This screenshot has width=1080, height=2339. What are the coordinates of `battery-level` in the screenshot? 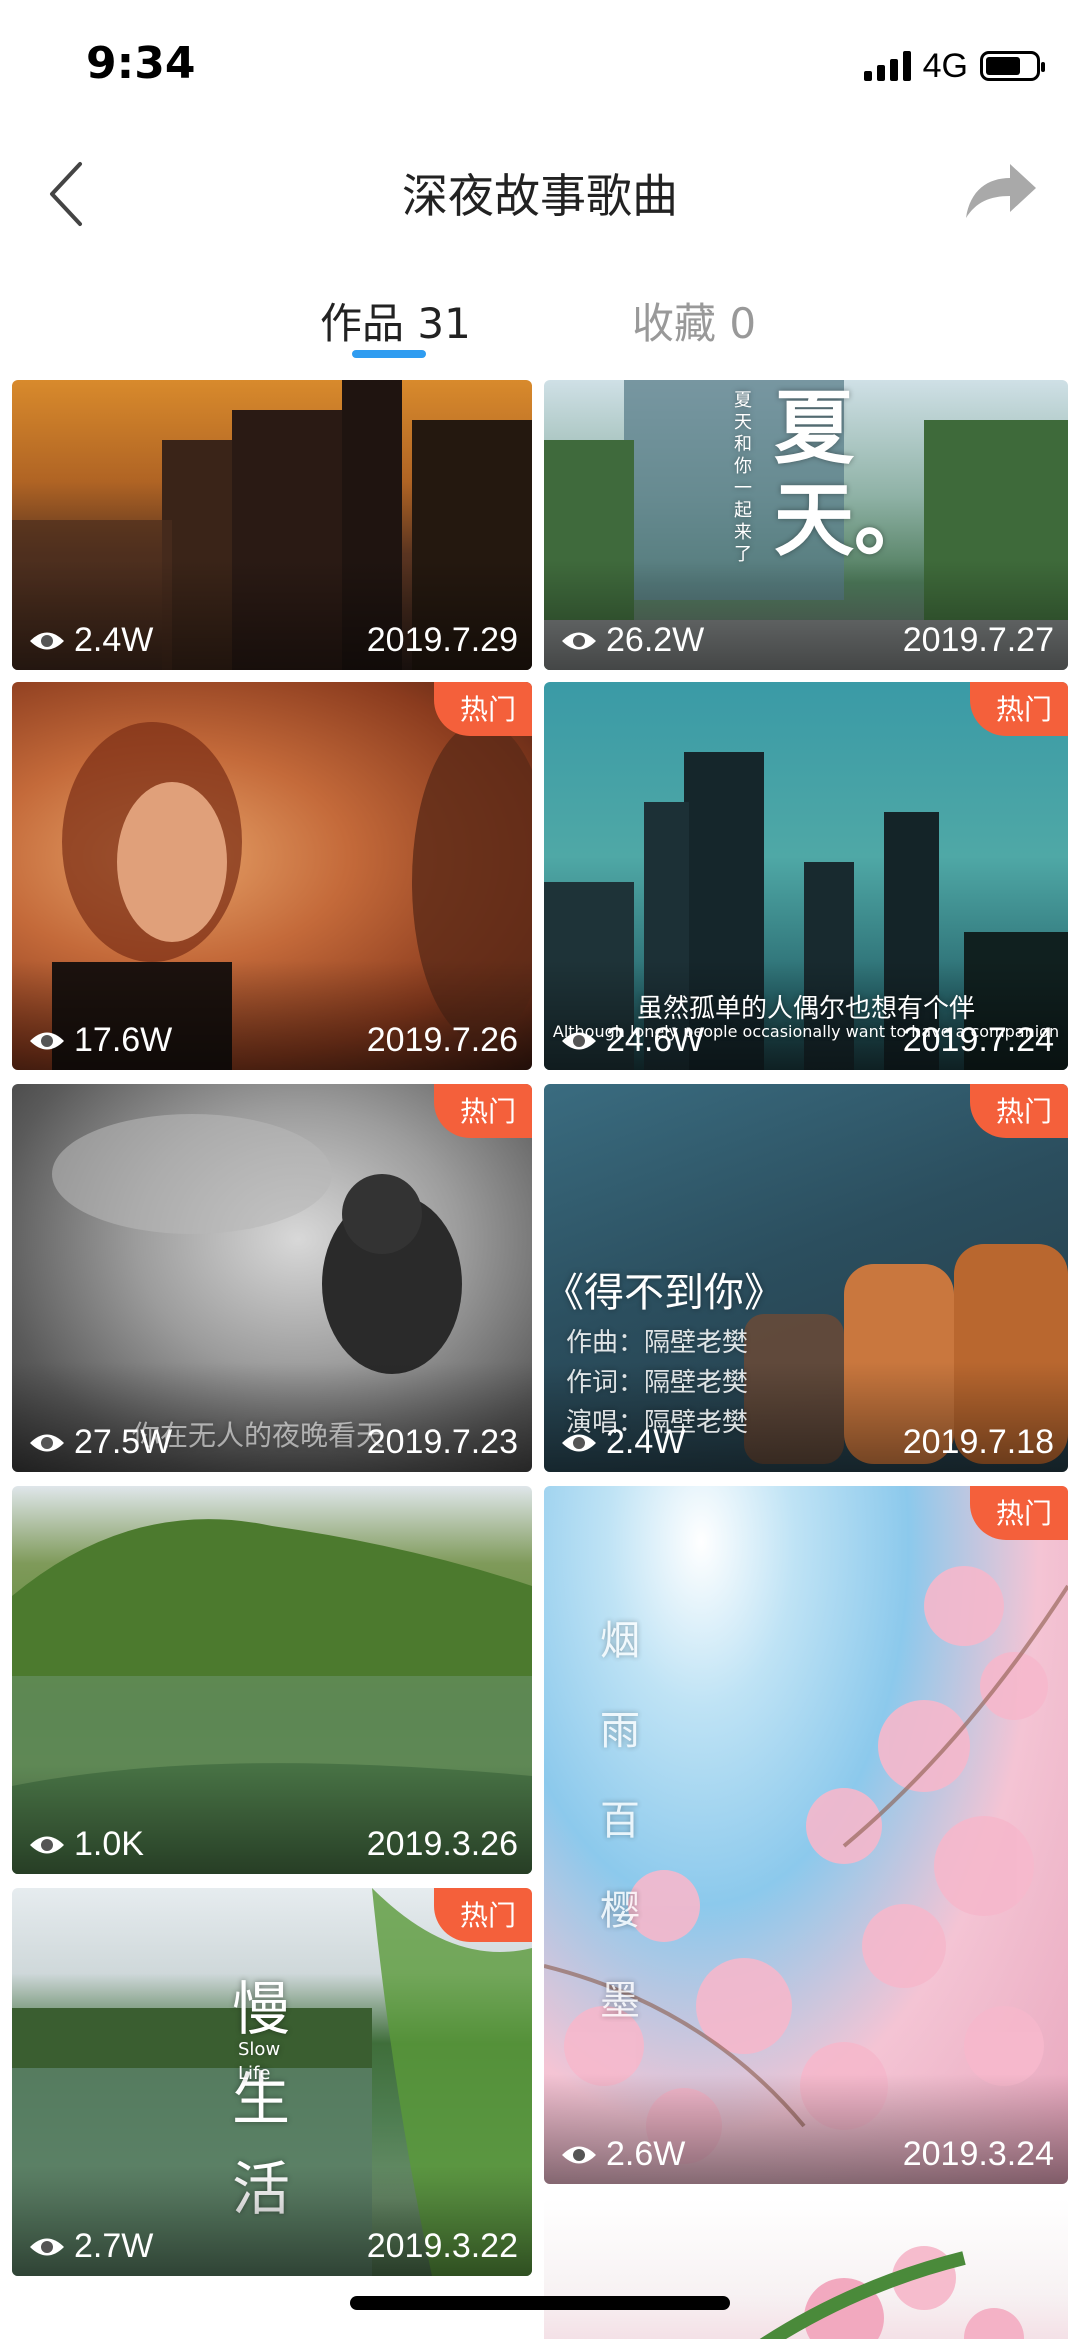 It's located at (1003, 66).